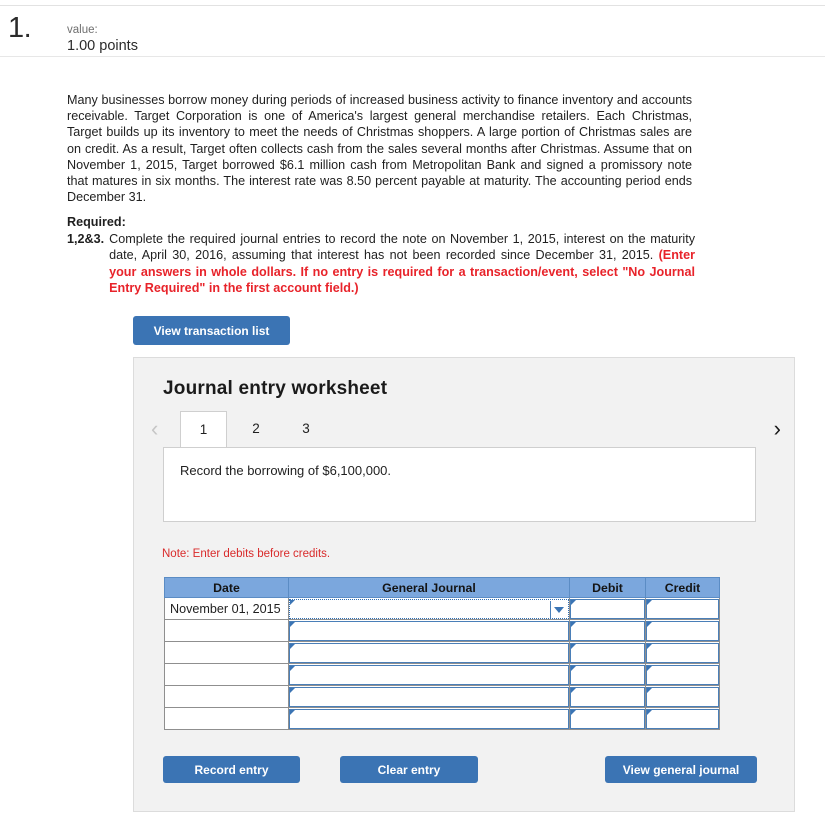 This screenshot has width=825, height=828. Describe the element at coordinates (211, 330) in the screenshot. I see `view-transaction-list-button: View transaction list` at that location.